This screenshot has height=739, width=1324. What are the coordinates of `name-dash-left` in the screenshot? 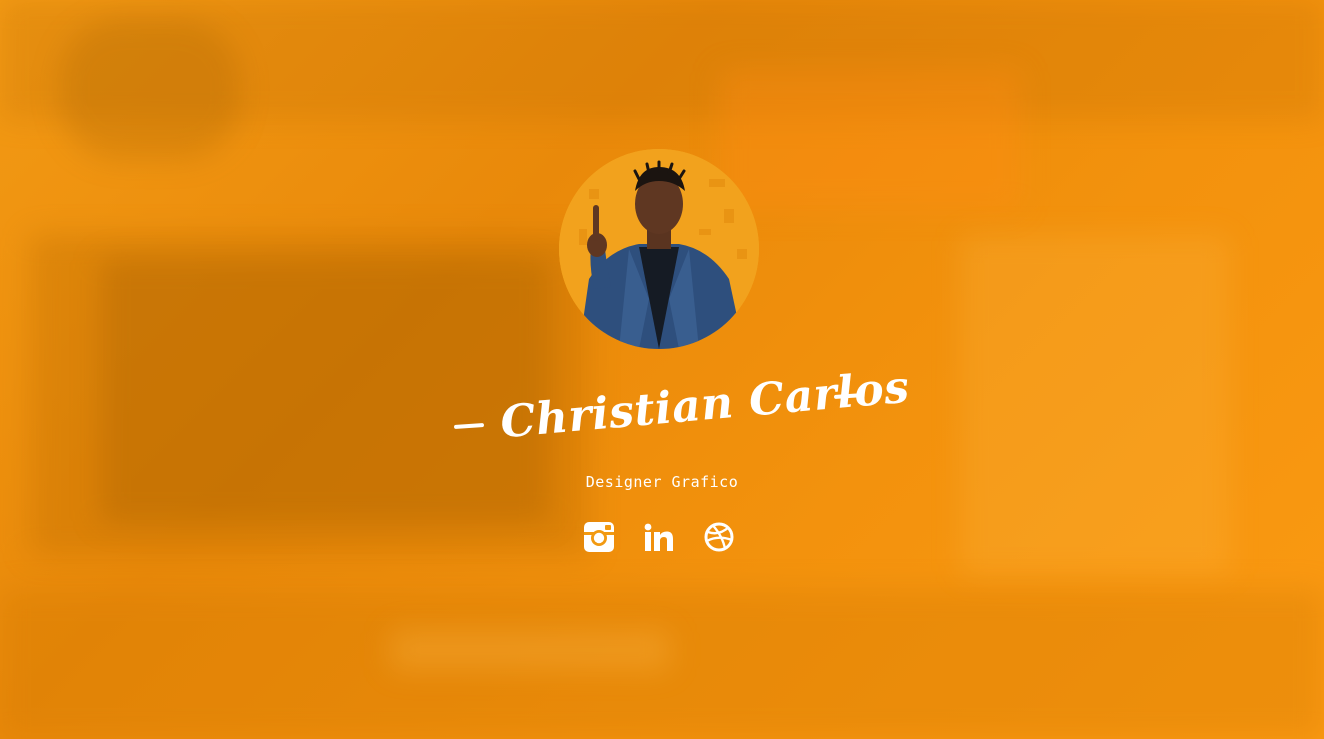 It's located at (469, 426).